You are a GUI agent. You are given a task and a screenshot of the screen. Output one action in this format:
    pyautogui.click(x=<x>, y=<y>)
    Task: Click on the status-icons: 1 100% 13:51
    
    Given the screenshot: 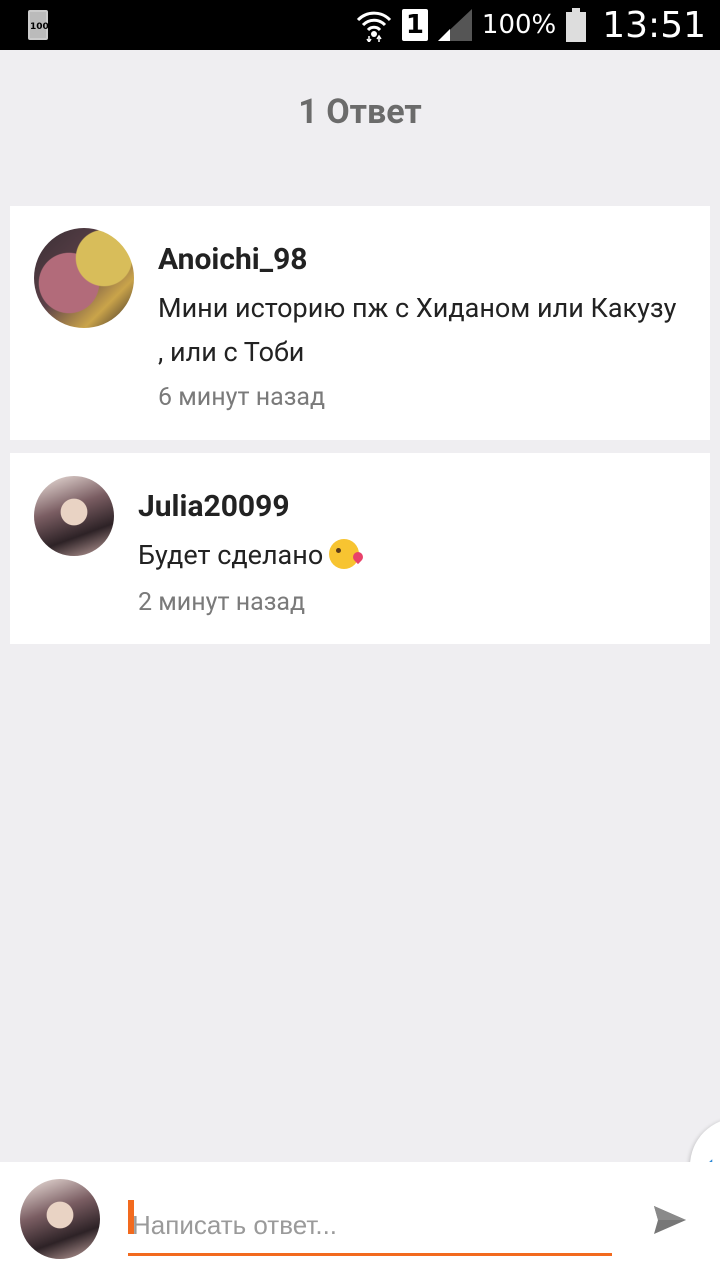 What is the action you would take?
    pyautogui.click(x=531, y=25)
    